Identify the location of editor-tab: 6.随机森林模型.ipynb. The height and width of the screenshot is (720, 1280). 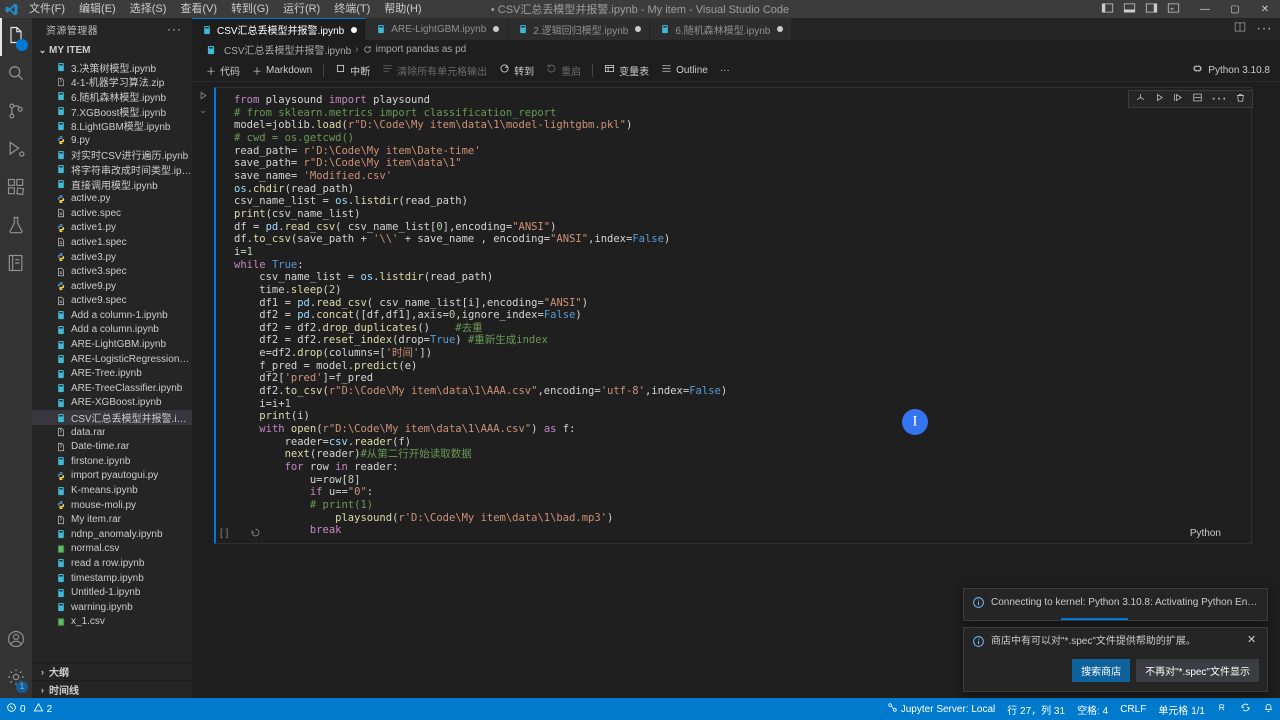
(721, 29).